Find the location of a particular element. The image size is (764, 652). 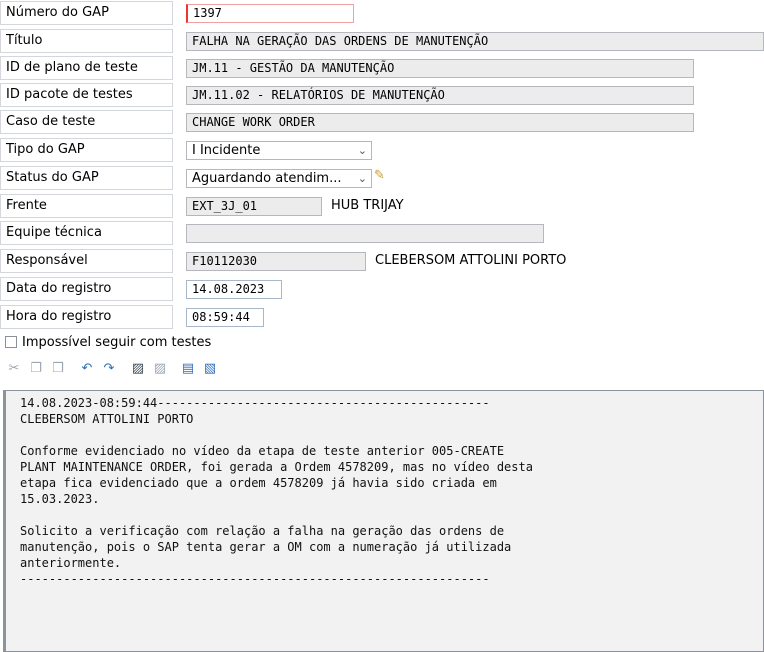

frente-field: EXT_3J_01 is located at coordinates (254, 206).